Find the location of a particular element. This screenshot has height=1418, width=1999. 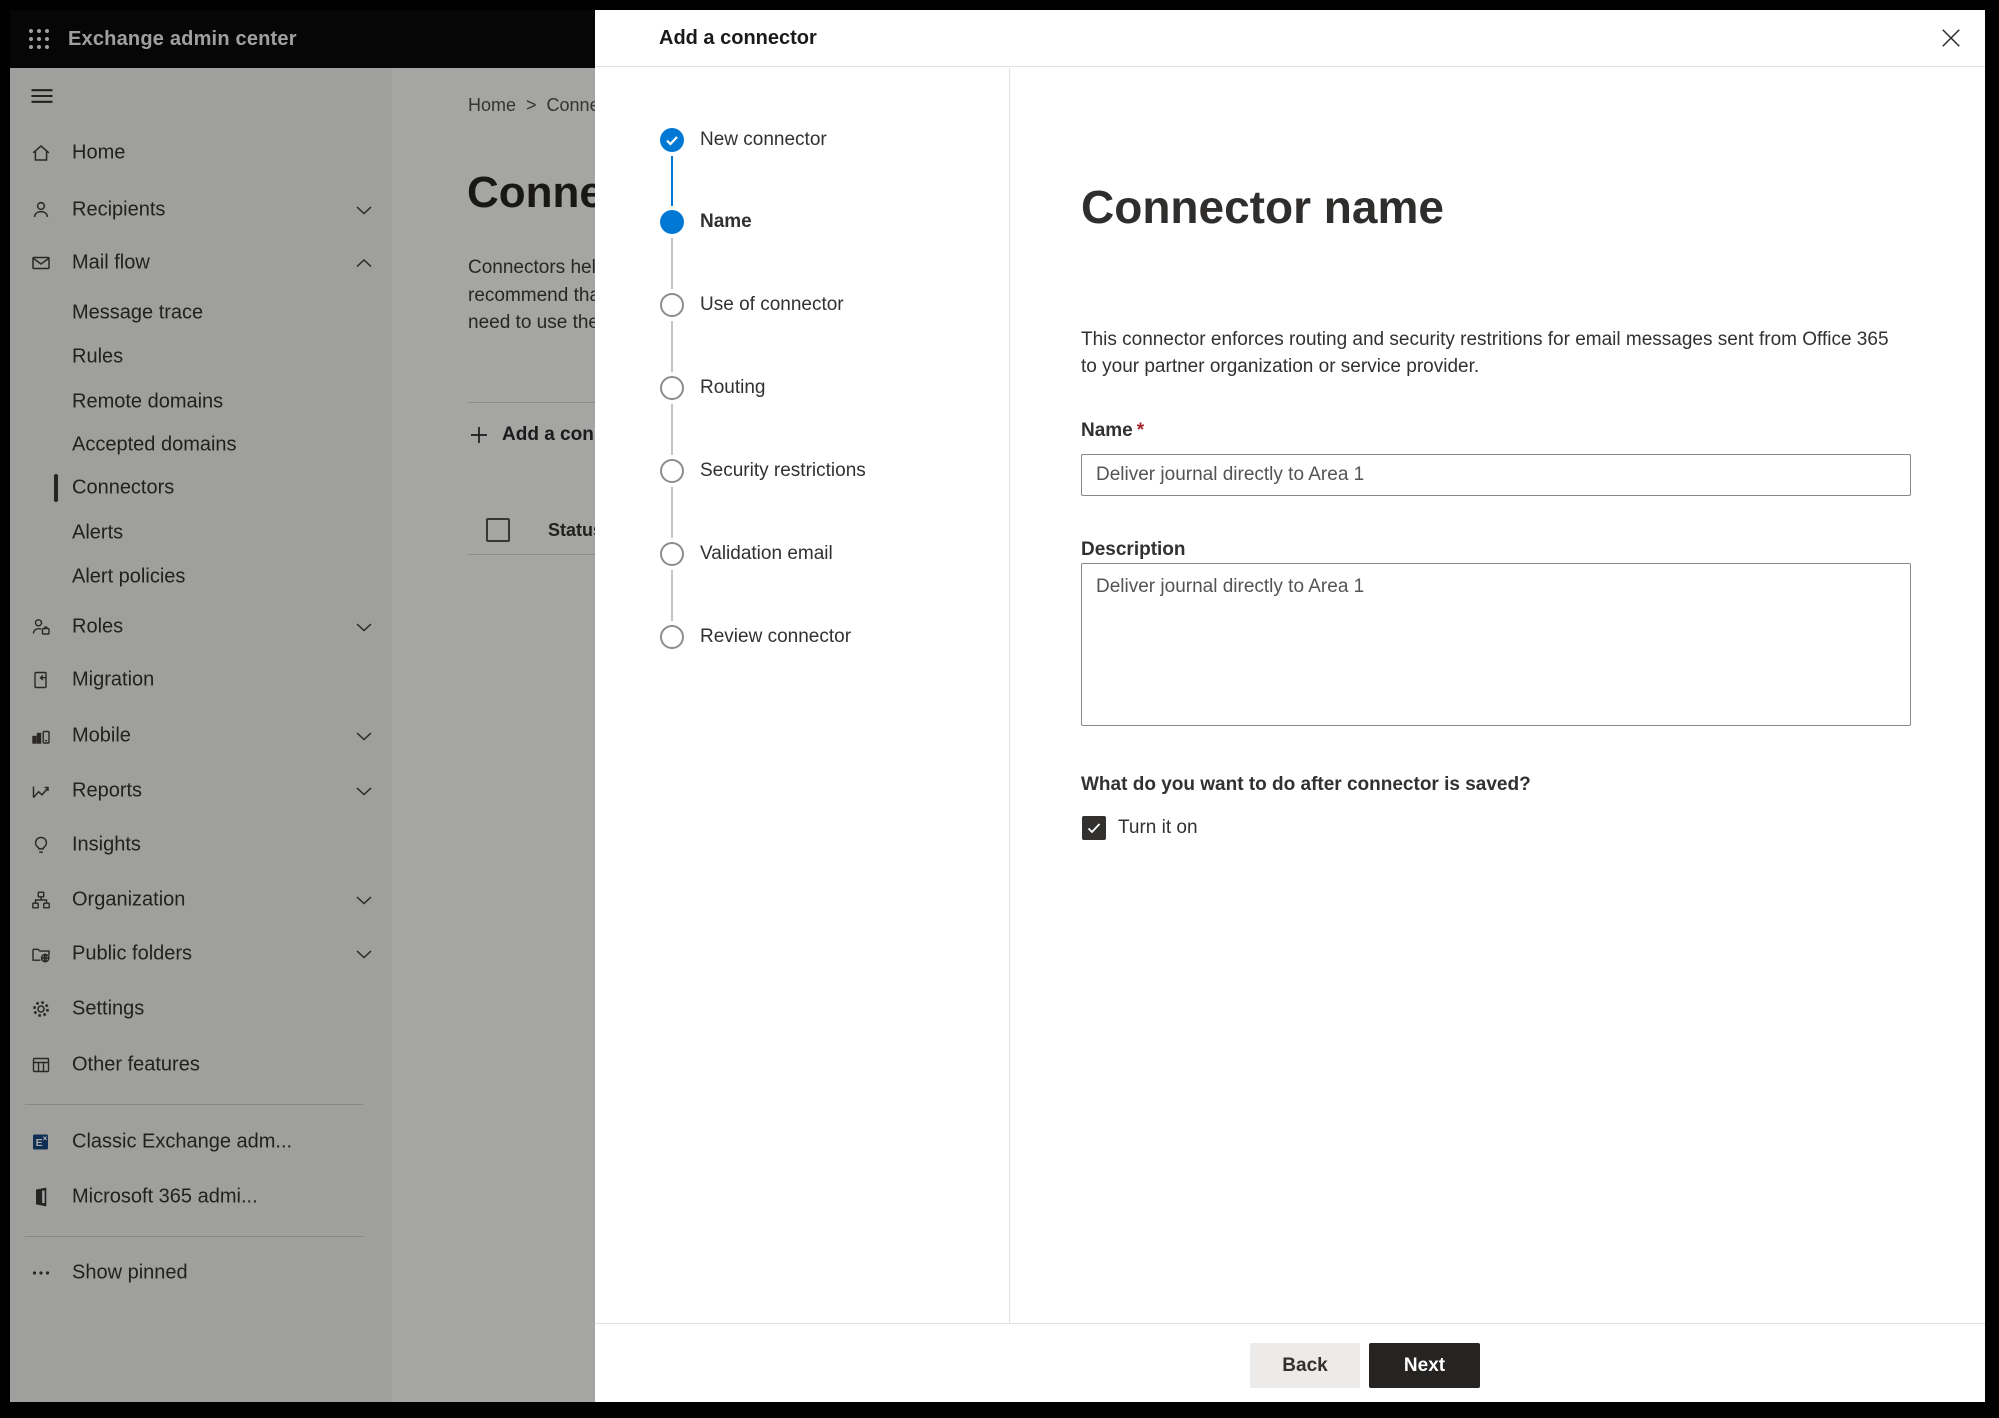

back-button: Back is located at coordinates (1305, 1365).